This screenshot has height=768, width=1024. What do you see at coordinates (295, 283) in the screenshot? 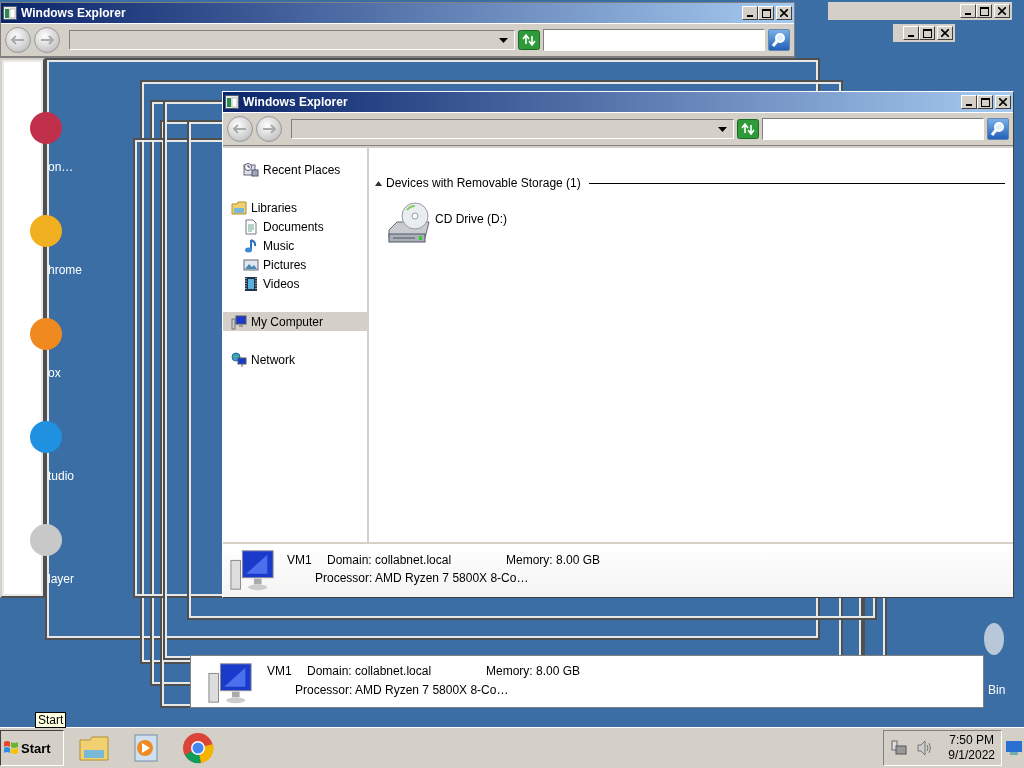
I see `sidebar-item: Videos` at bounding box center [295, 283].